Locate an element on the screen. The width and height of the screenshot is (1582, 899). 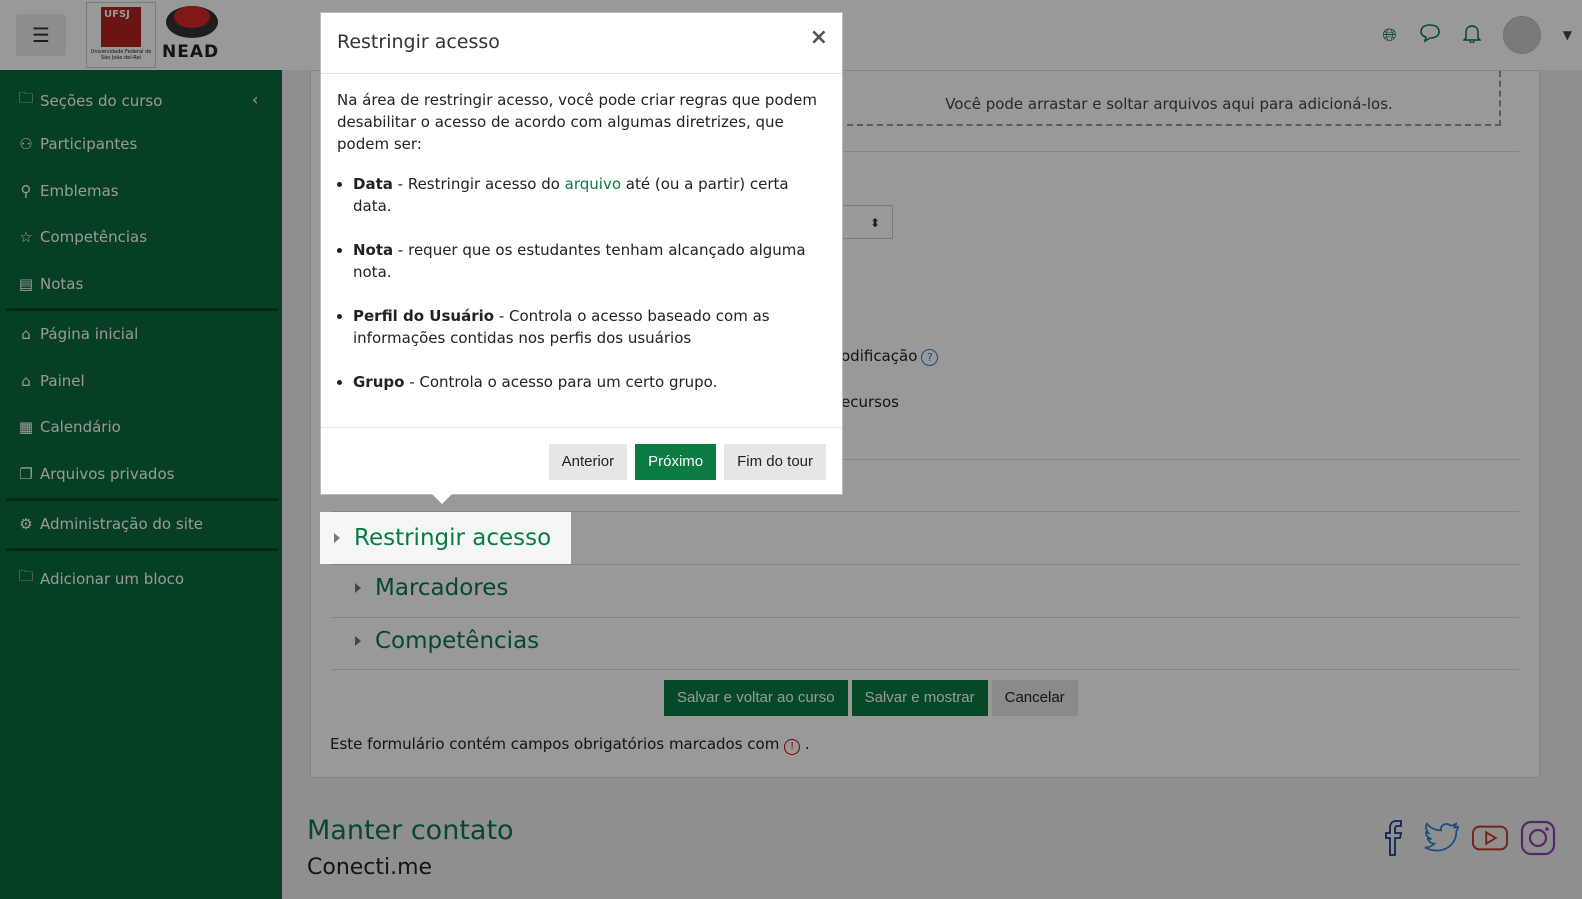
book-icon: ▤ is located at coordinates (26, 284).